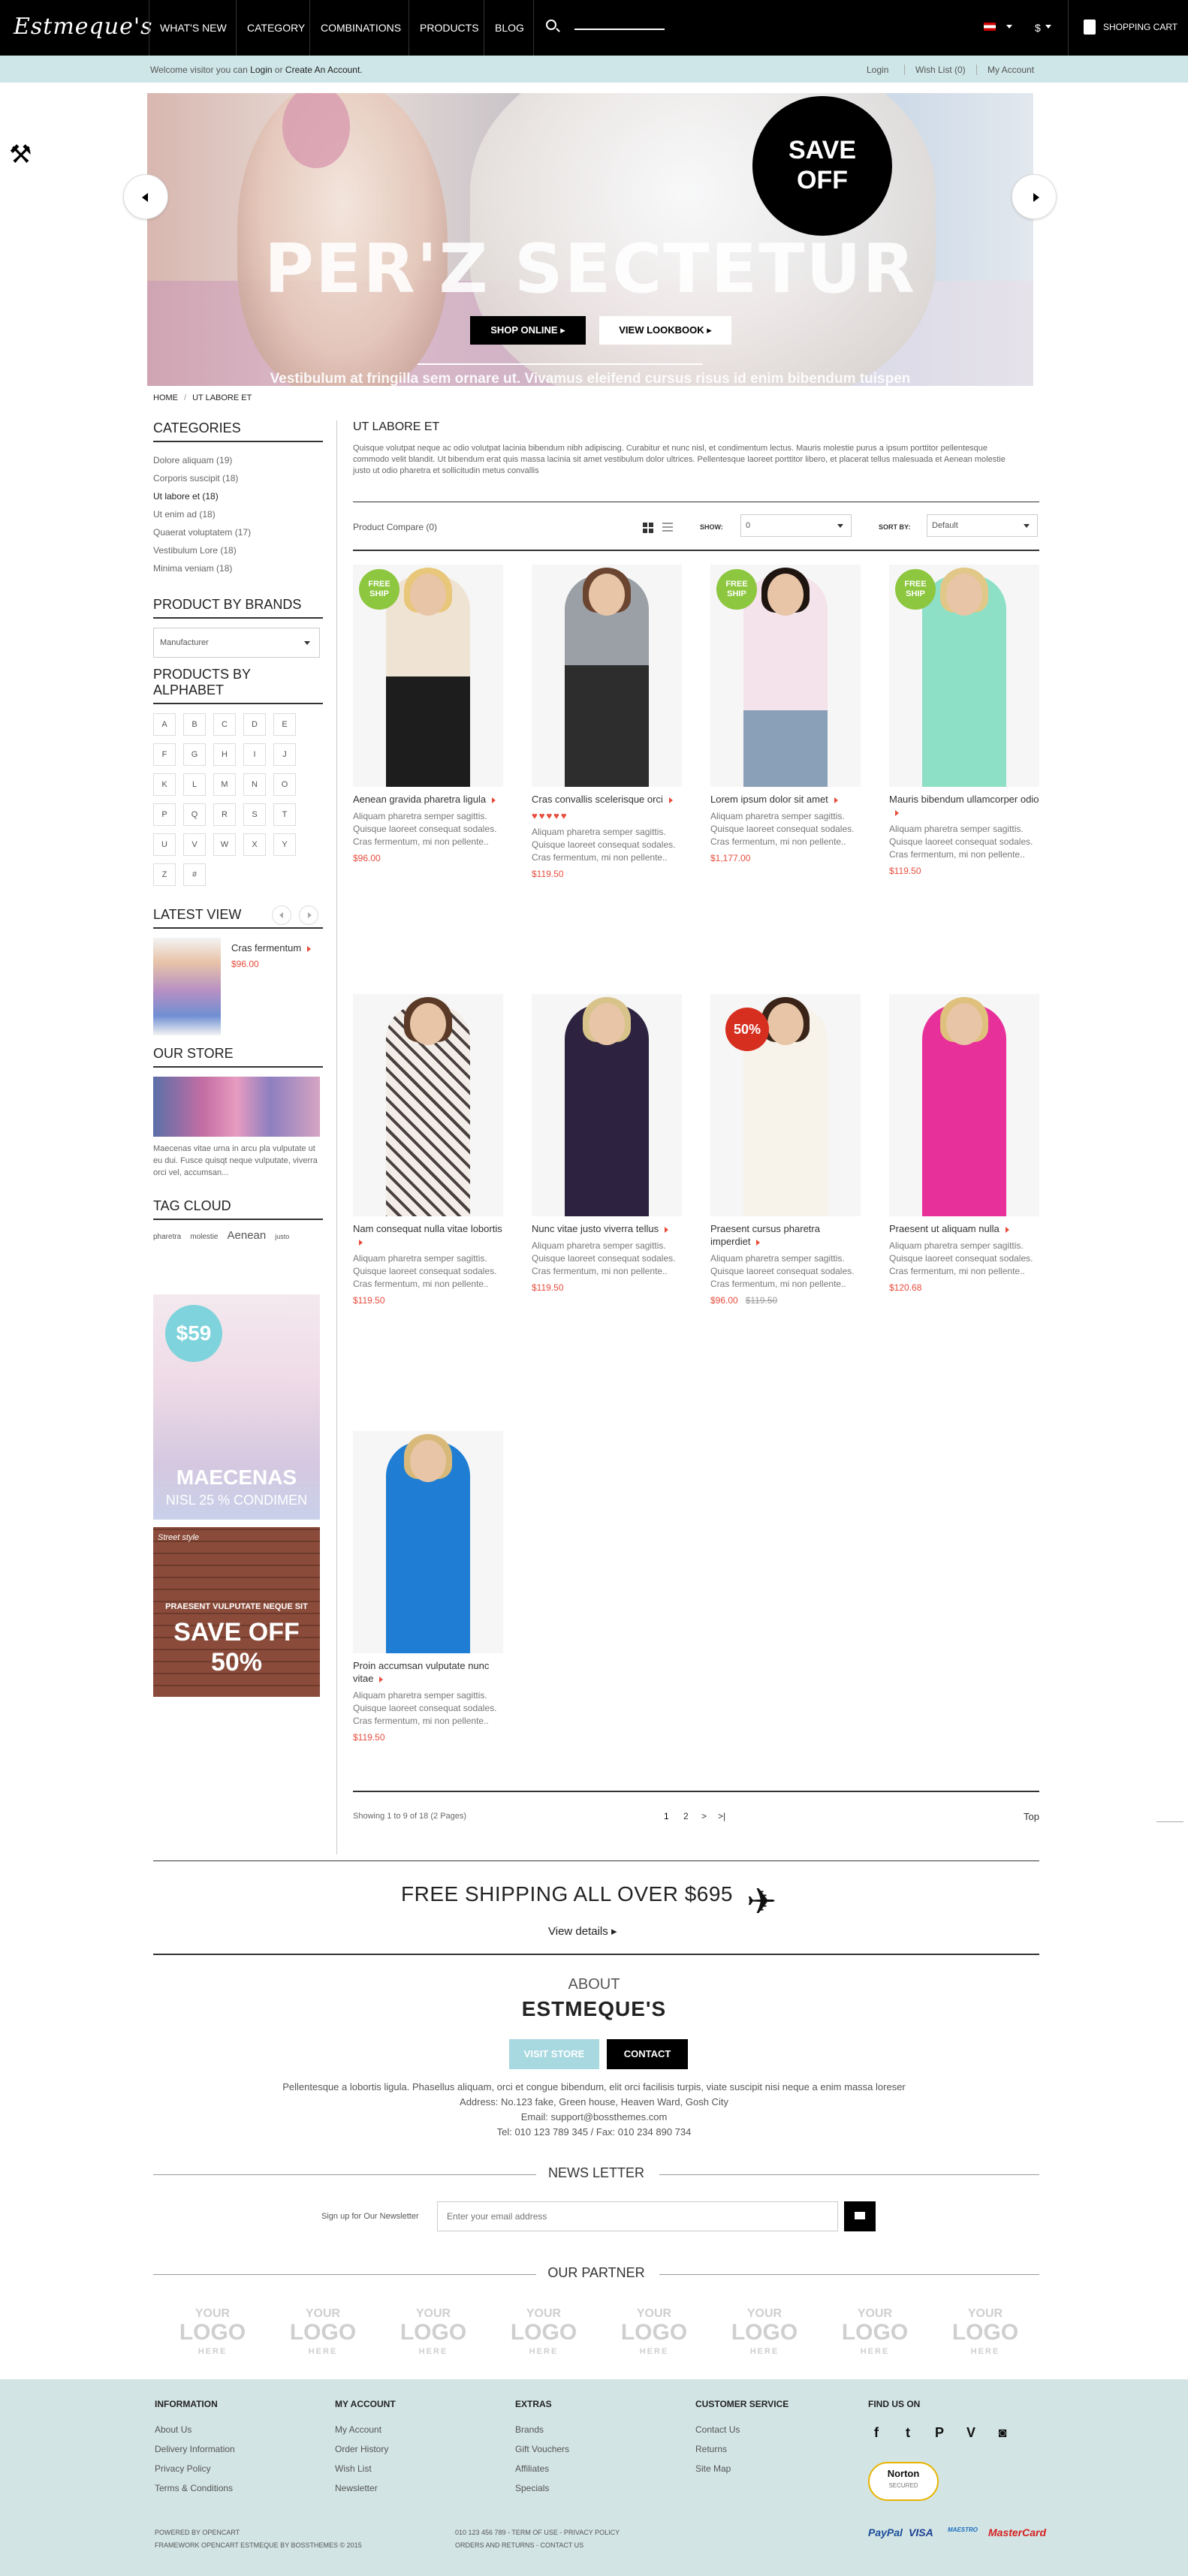 This screenshot has width=1188, height=2576. Describe the element at coordinates (238, 514) in the screenshot. I see `category-item: Ut enim ad (18)` at that location.